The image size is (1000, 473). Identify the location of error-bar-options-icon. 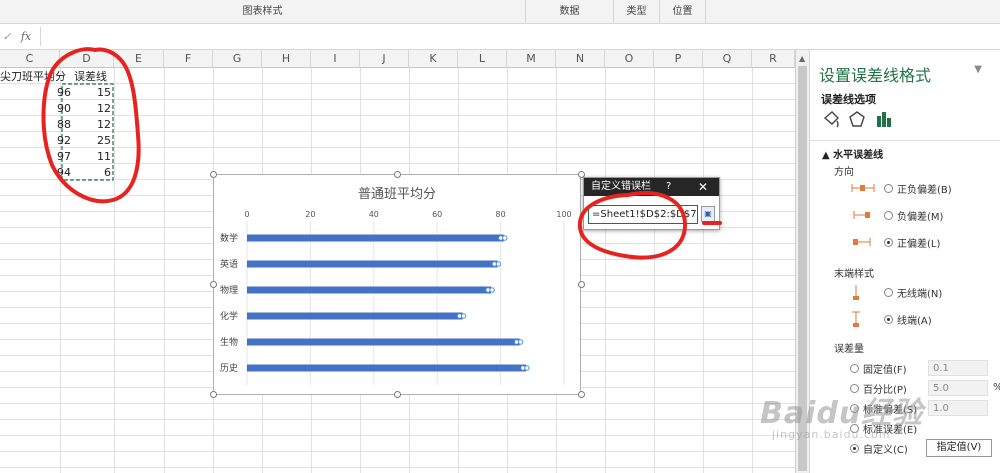
(884, 119).